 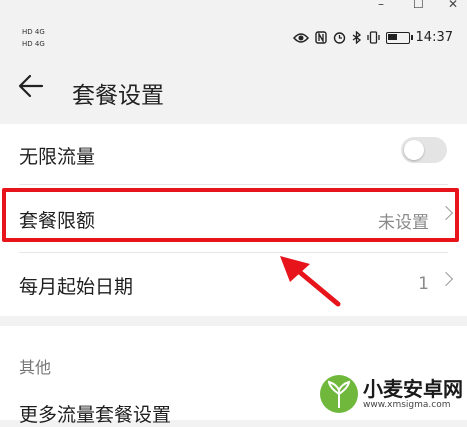 I want to click on close-button: ✕, so click(x=453, y=5).